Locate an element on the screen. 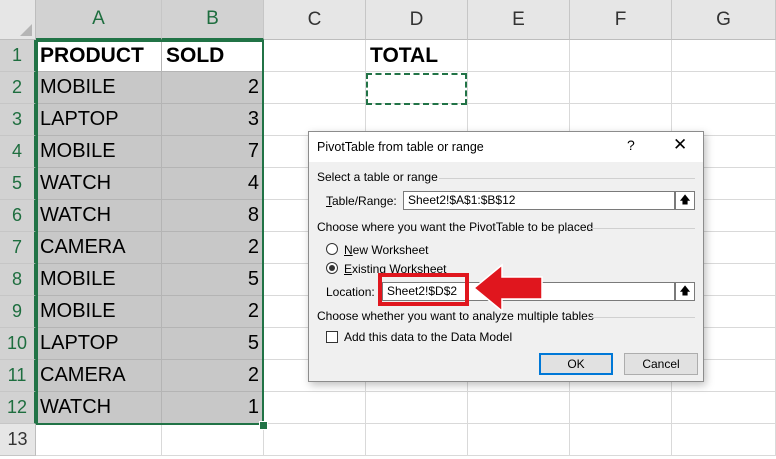  location-highlight-box is located at coordinates (423, 289).